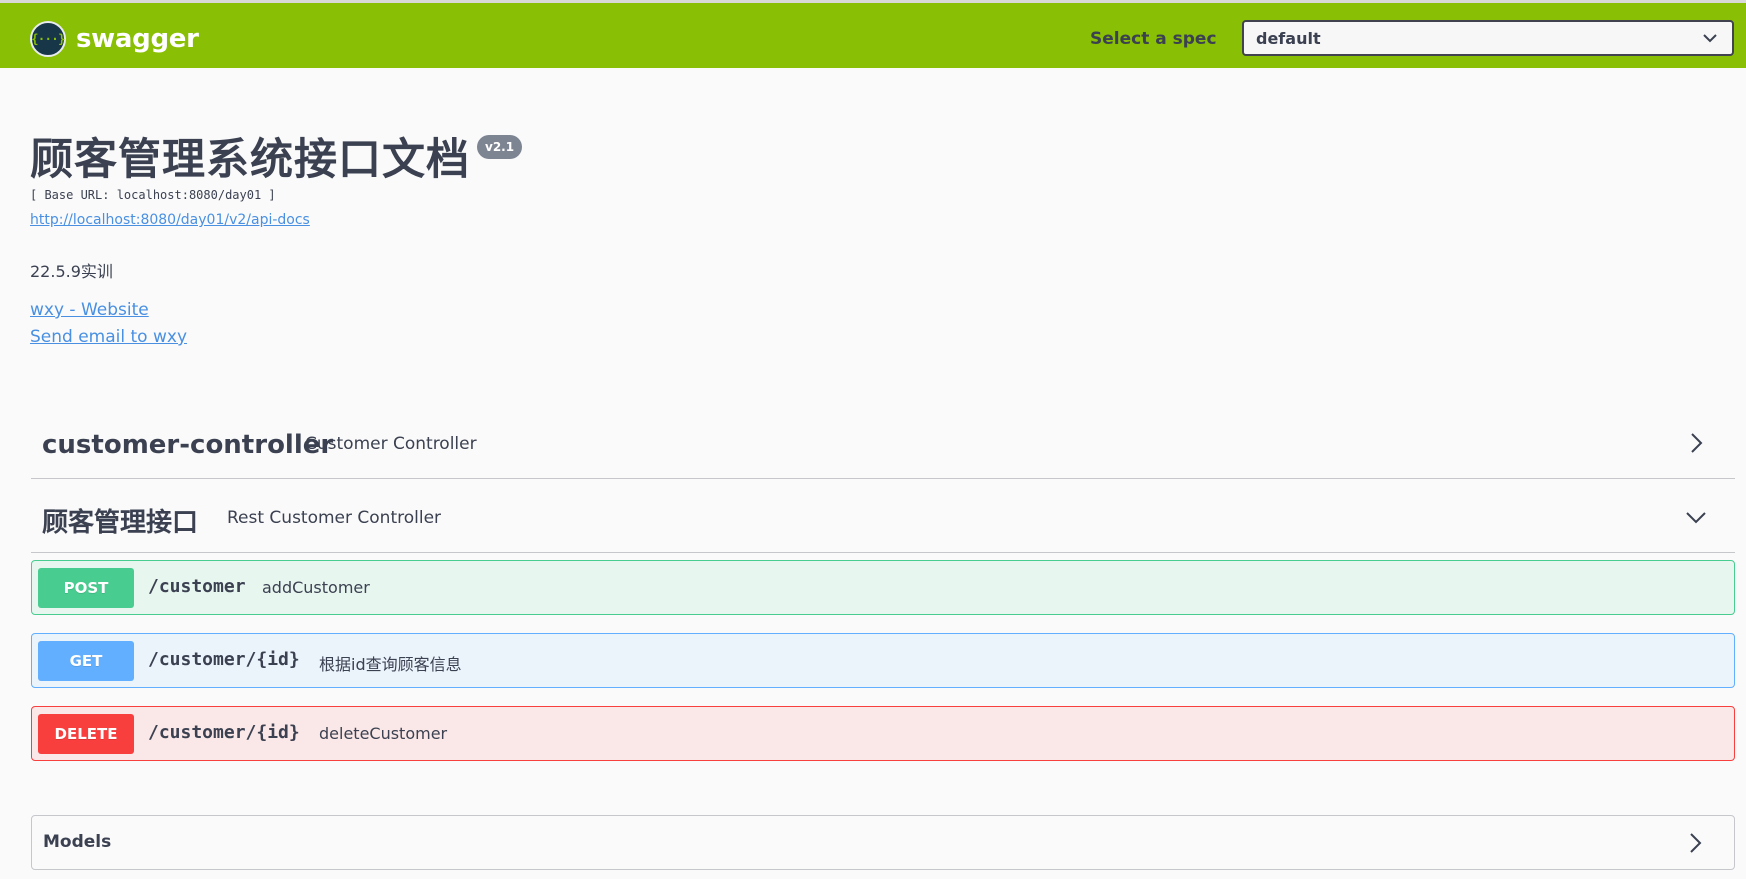 Image resolution: width=1746 pixels, height=879 pixels. I want to click on method-badge-get: GET, so click(86, 661).